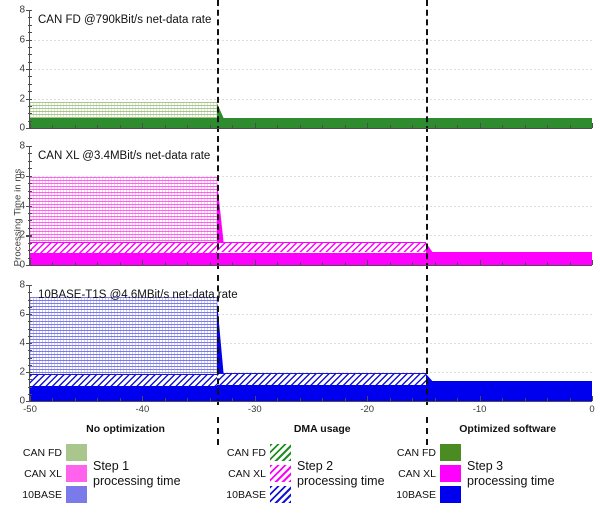 This screenshot has height=509, width=602. I want to click on legend-step-title: Step 3, so click(485, 465).